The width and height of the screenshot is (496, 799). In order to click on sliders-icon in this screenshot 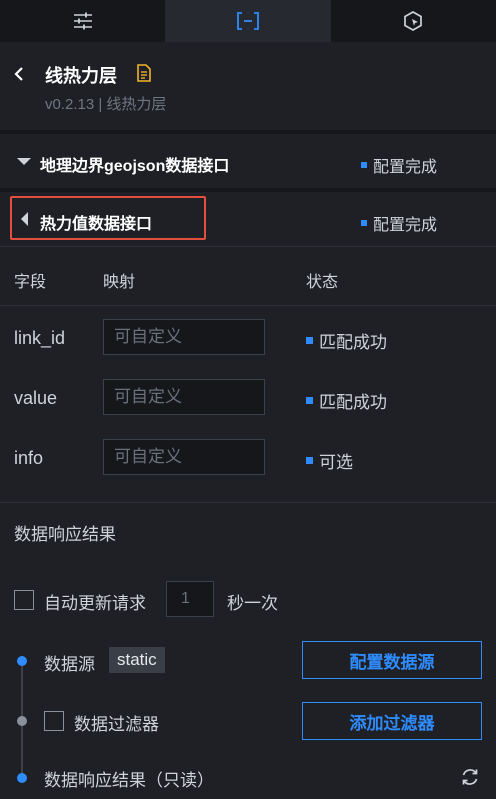, I will do `click(82, 21)`.